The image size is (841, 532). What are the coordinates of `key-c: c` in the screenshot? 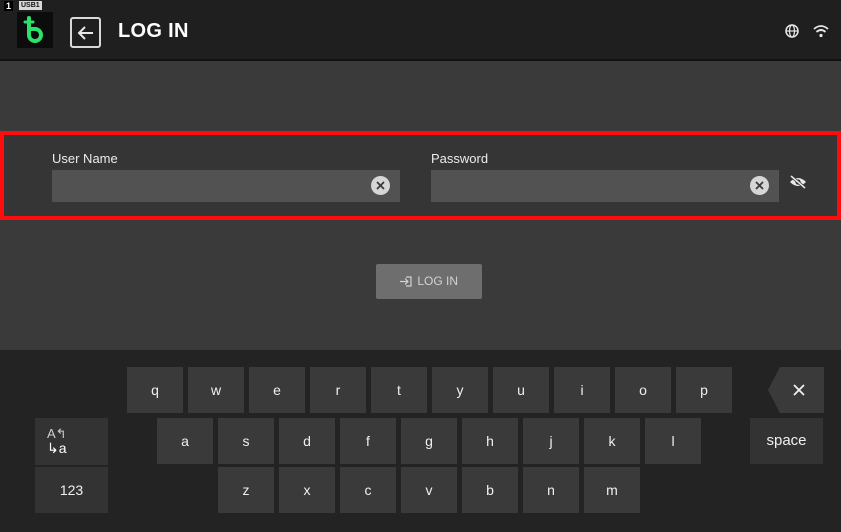 It's located at (368, 490).